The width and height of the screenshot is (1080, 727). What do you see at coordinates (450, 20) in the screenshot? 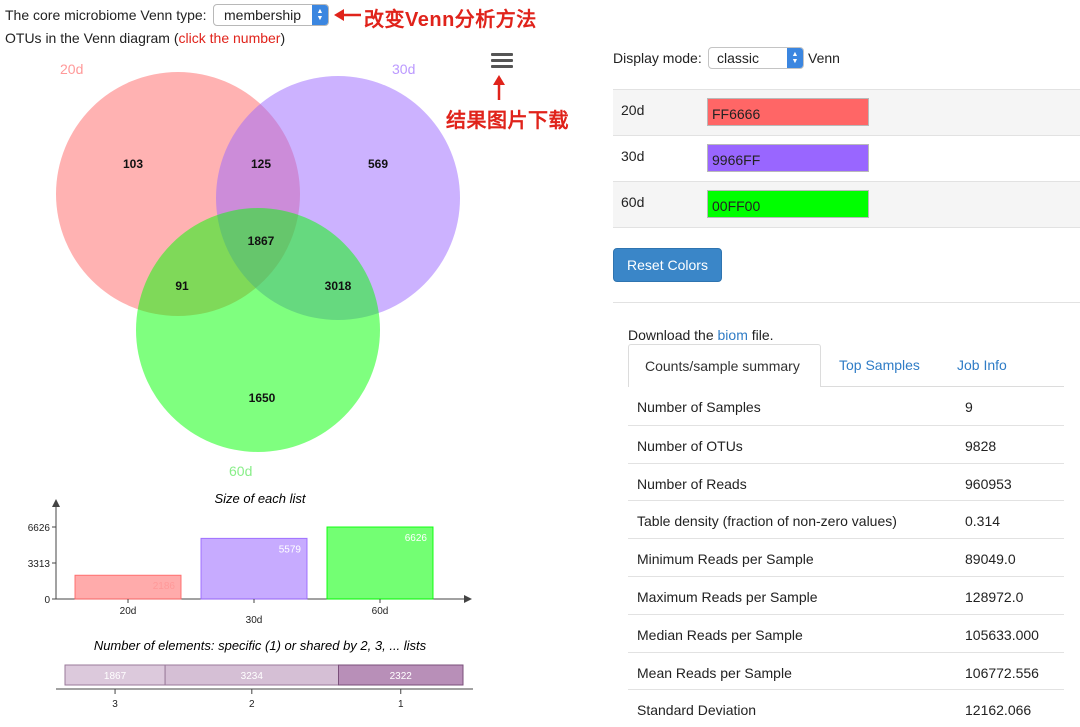
I see `annotation-change-venn: 改变Venn分析方法` at bounding box center [450, 20].